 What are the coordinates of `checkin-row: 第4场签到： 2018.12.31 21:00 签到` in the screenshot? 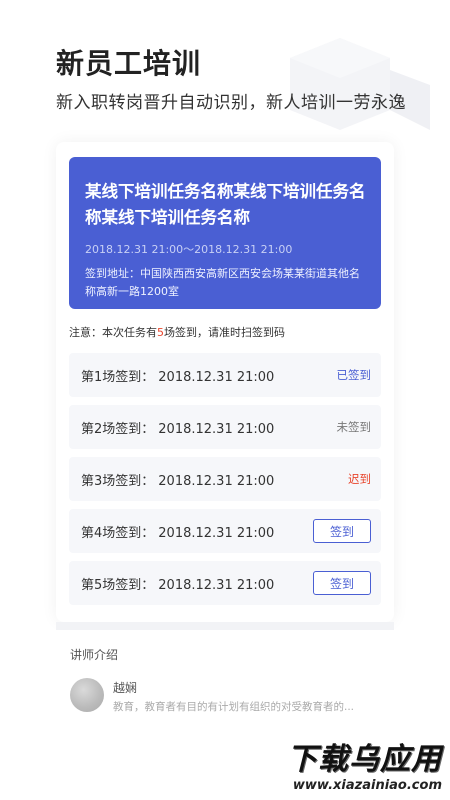 It's located at (225, 531).